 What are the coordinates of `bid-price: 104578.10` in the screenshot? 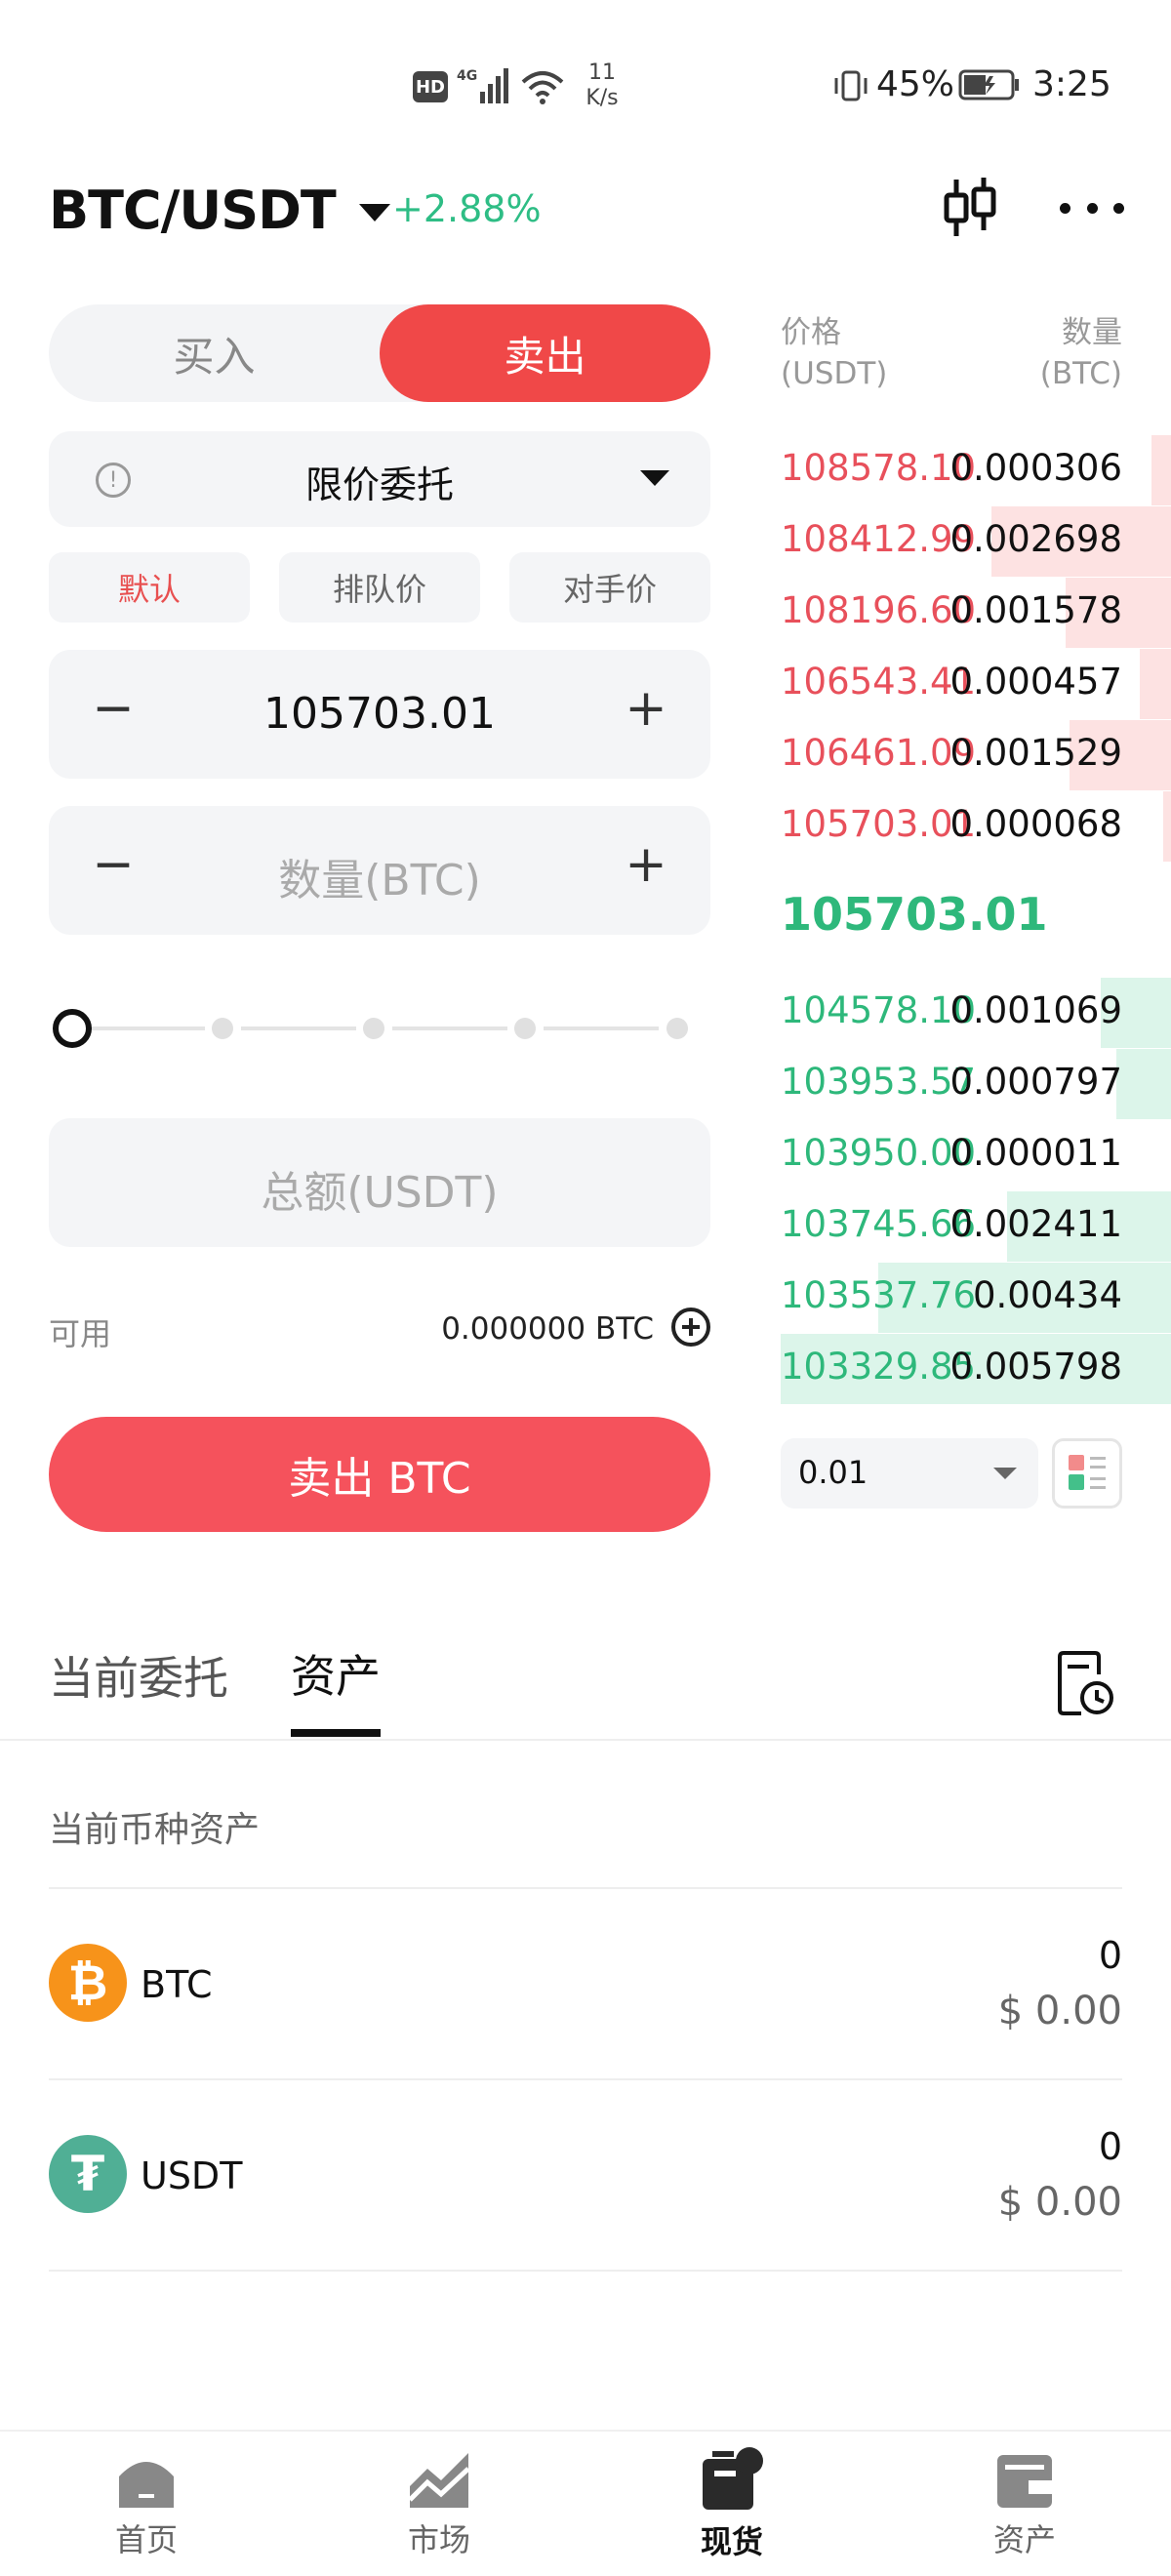 It's located at (879, 1010).